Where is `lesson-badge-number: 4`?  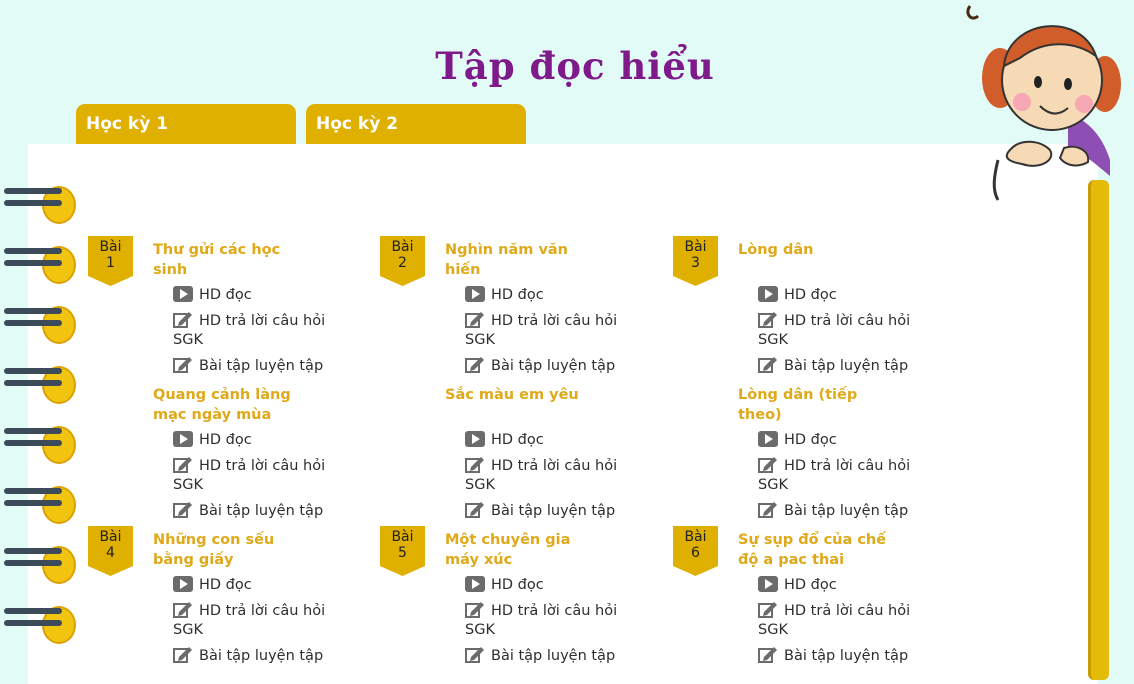
lesson-badge-number: 4 is located at coordinates (110, 553).